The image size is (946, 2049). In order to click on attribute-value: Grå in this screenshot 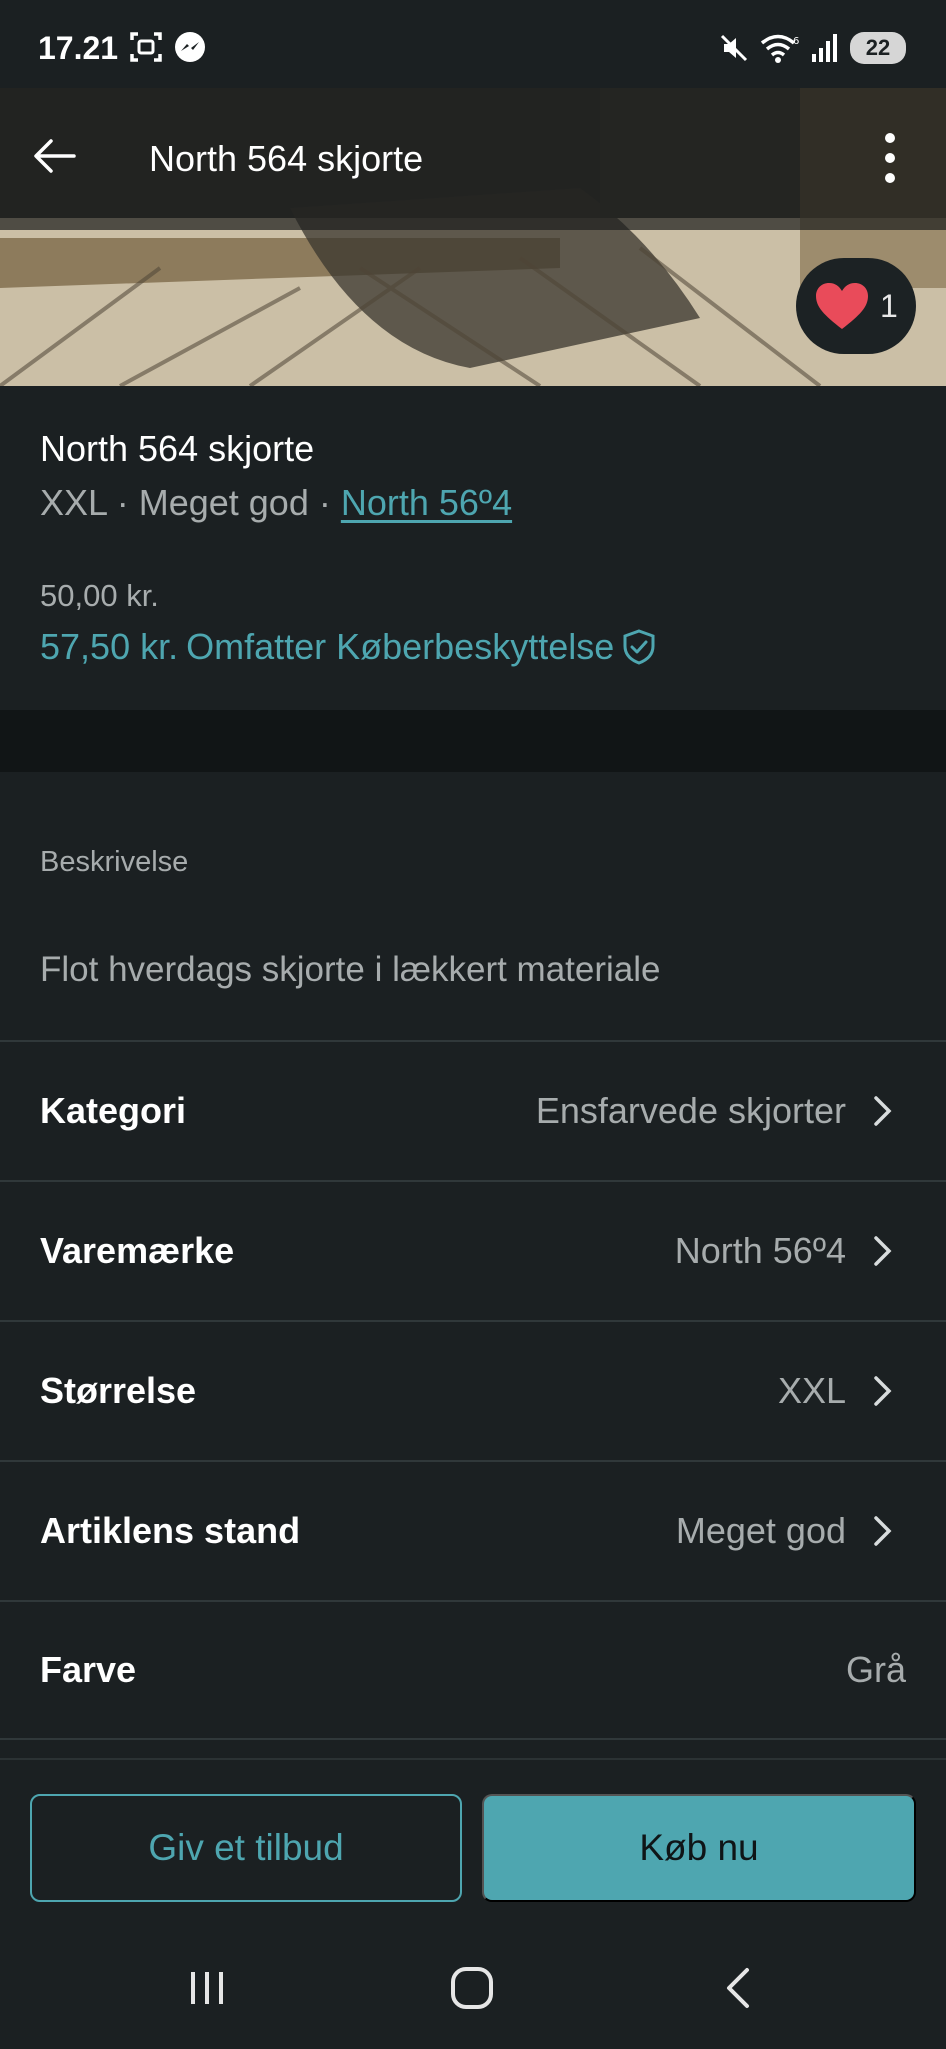, I will do `click(875, 1669)`.